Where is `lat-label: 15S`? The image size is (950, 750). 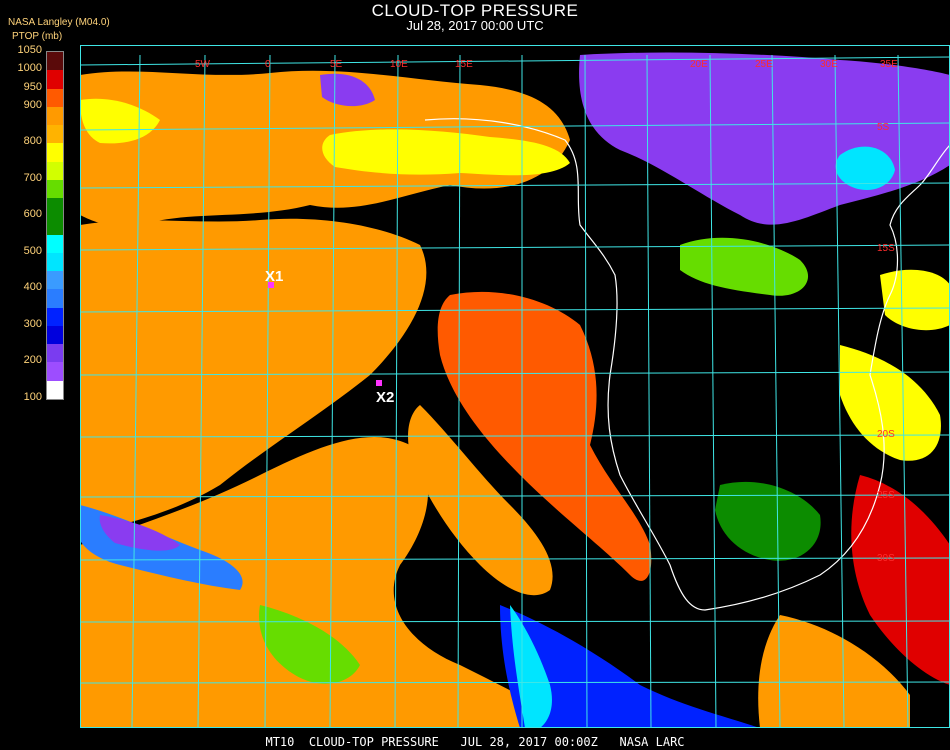 lat-label: 15S is located at coordinates (886, 248).